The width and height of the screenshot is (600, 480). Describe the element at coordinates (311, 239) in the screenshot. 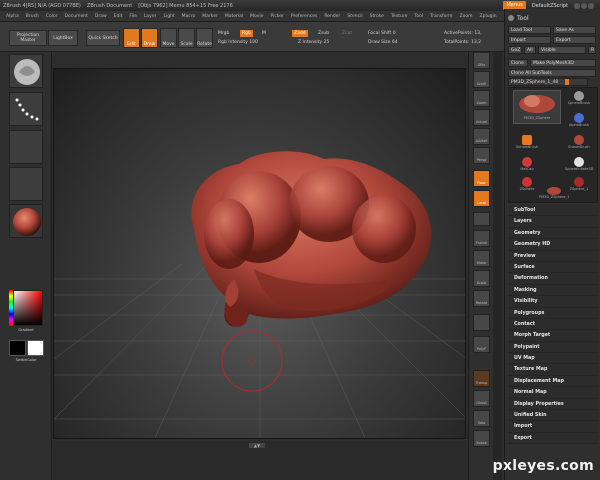

I see `sculpt-model` at that location.